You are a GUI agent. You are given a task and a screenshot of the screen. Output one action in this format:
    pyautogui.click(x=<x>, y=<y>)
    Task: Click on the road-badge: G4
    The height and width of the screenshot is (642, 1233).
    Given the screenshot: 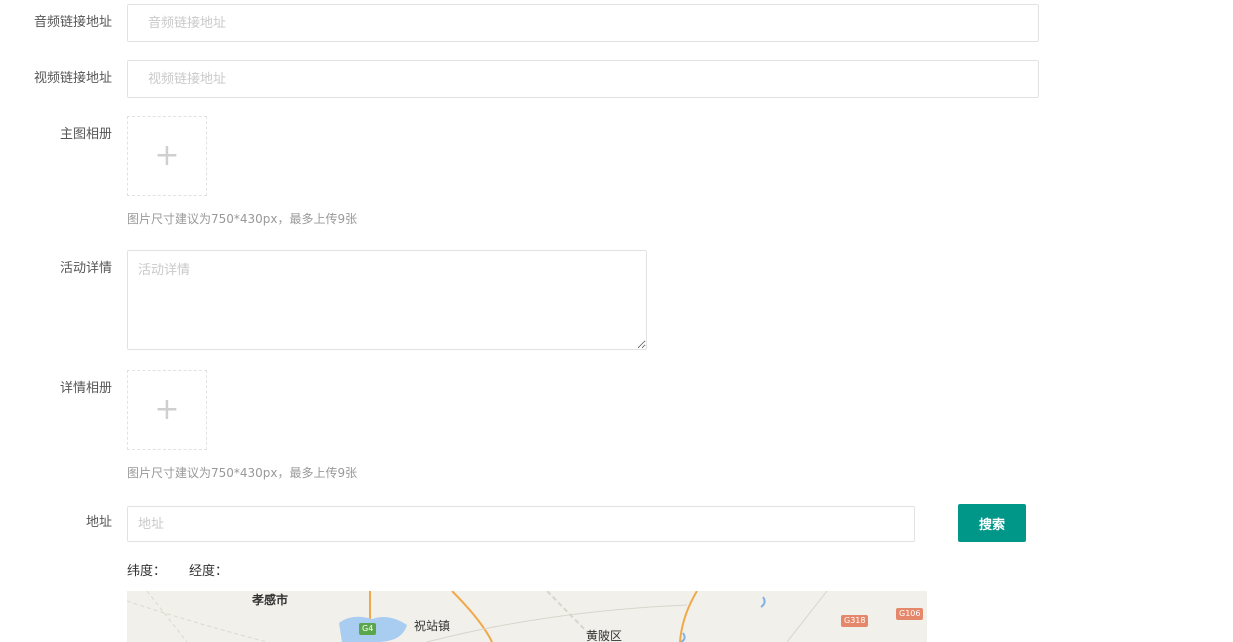 What is the action you would take?
    pyautogui.click(x=368, y=629)
    